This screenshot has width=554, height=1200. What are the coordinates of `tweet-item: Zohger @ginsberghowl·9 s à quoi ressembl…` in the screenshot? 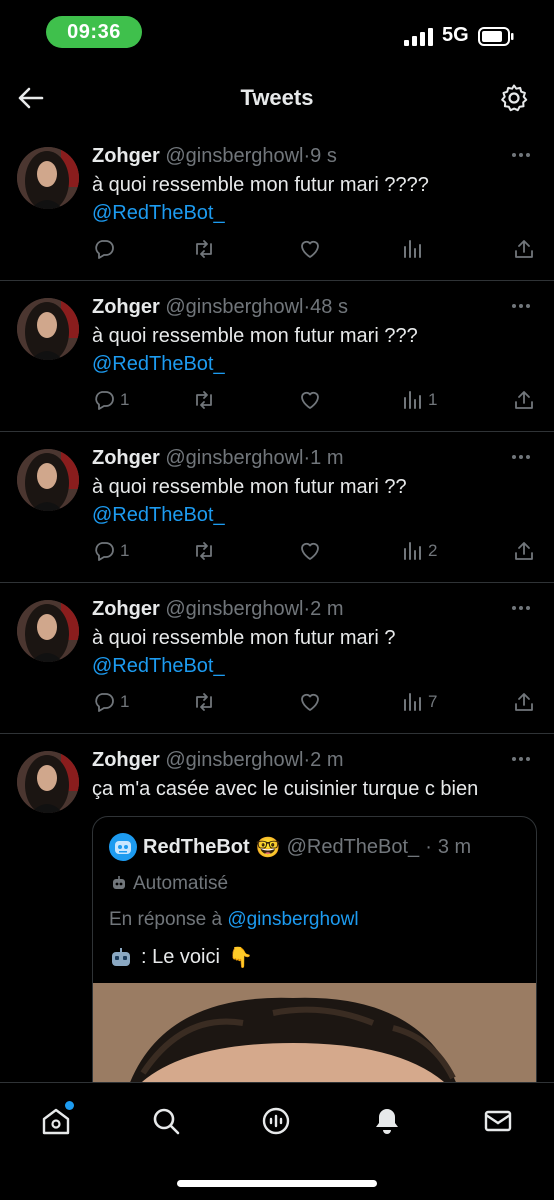 It's located at (277, 205).